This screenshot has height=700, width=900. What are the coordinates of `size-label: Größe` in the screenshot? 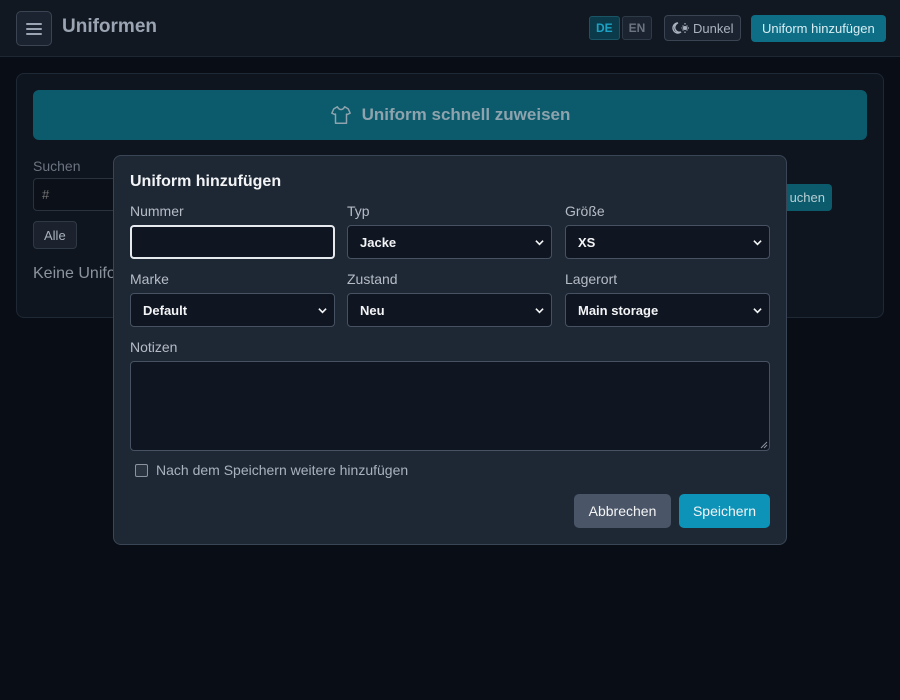 It's located at (585, 211).